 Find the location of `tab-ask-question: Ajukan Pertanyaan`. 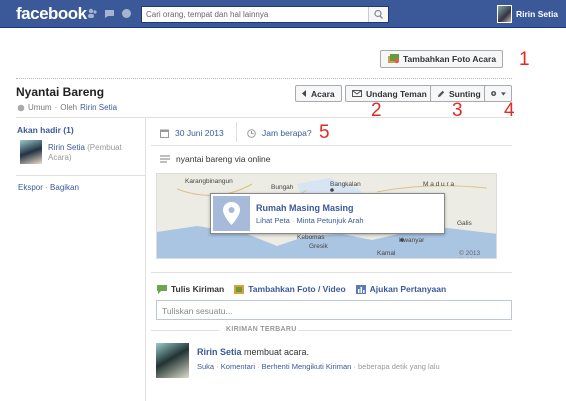

tab-ask-question: Ajukan Pertanyaan is located at coordinates (401, 289).